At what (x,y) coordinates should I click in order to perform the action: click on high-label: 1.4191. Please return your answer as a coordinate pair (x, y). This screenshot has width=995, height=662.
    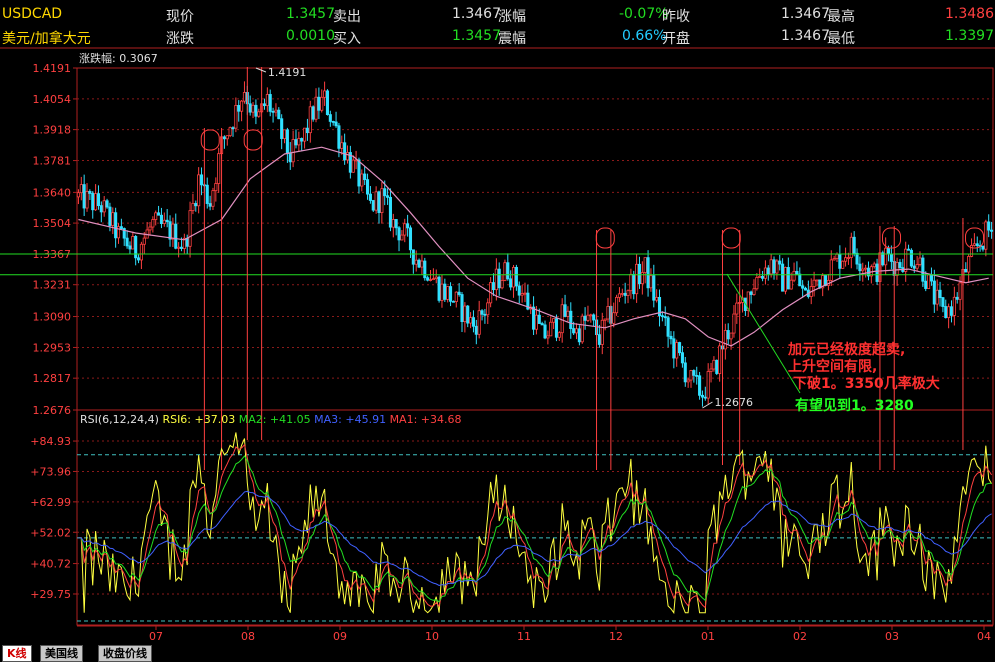
    Looking at the image, I should click on (287, 72).